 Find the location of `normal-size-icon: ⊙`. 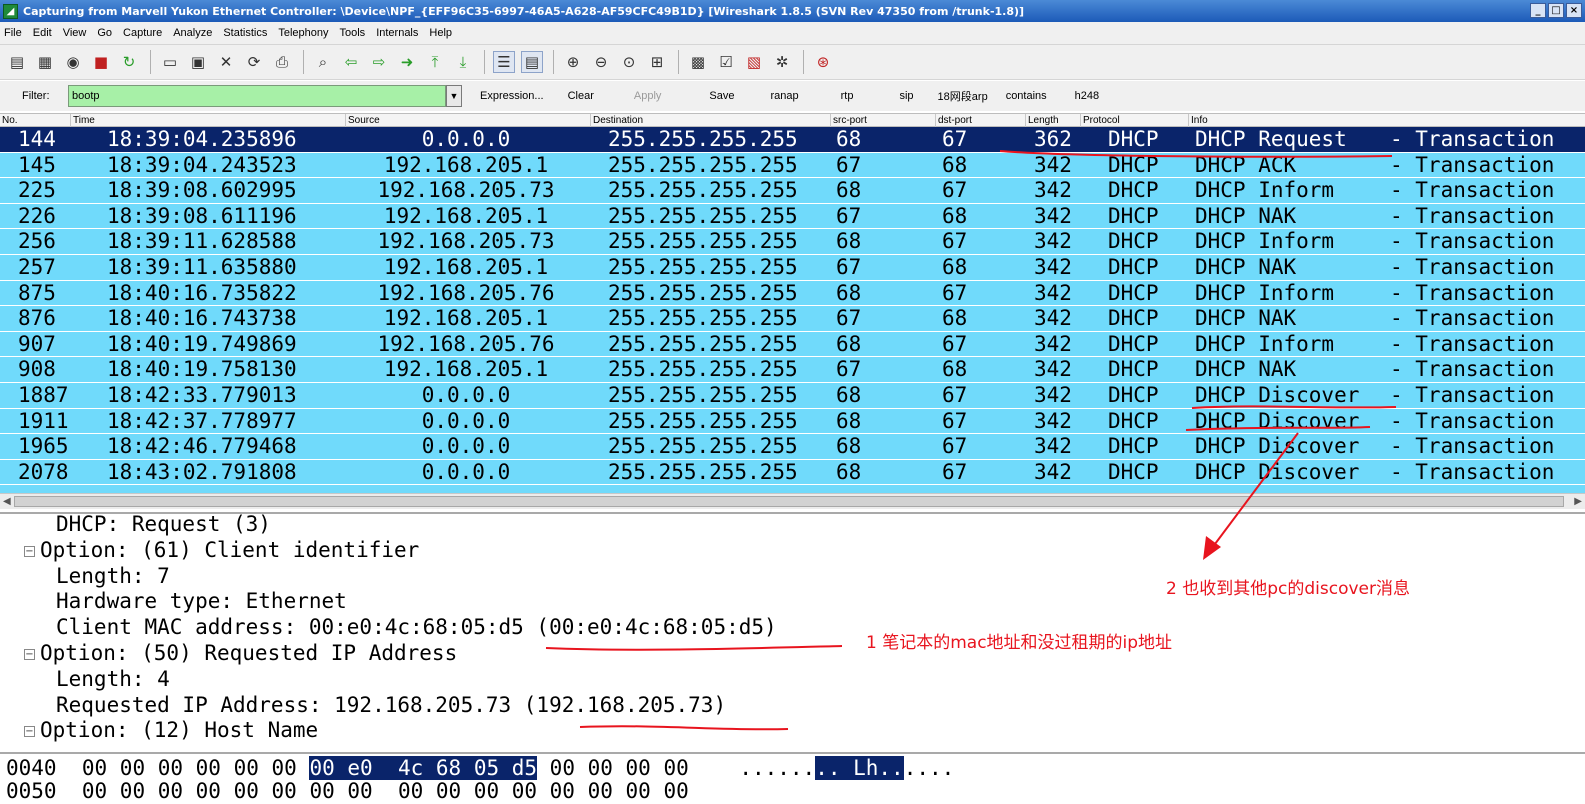

normal-size-icon: ⊙ is located at coordinates (629, 62).